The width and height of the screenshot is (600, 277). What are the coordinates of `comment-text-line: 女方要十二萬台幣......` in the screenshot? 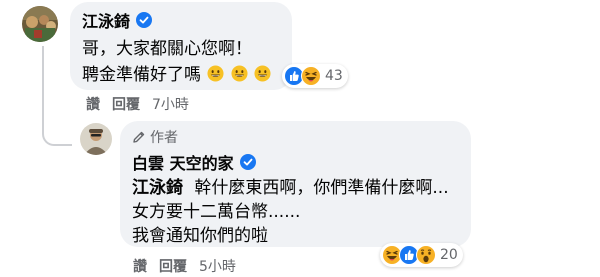 It's located at (216, 212).